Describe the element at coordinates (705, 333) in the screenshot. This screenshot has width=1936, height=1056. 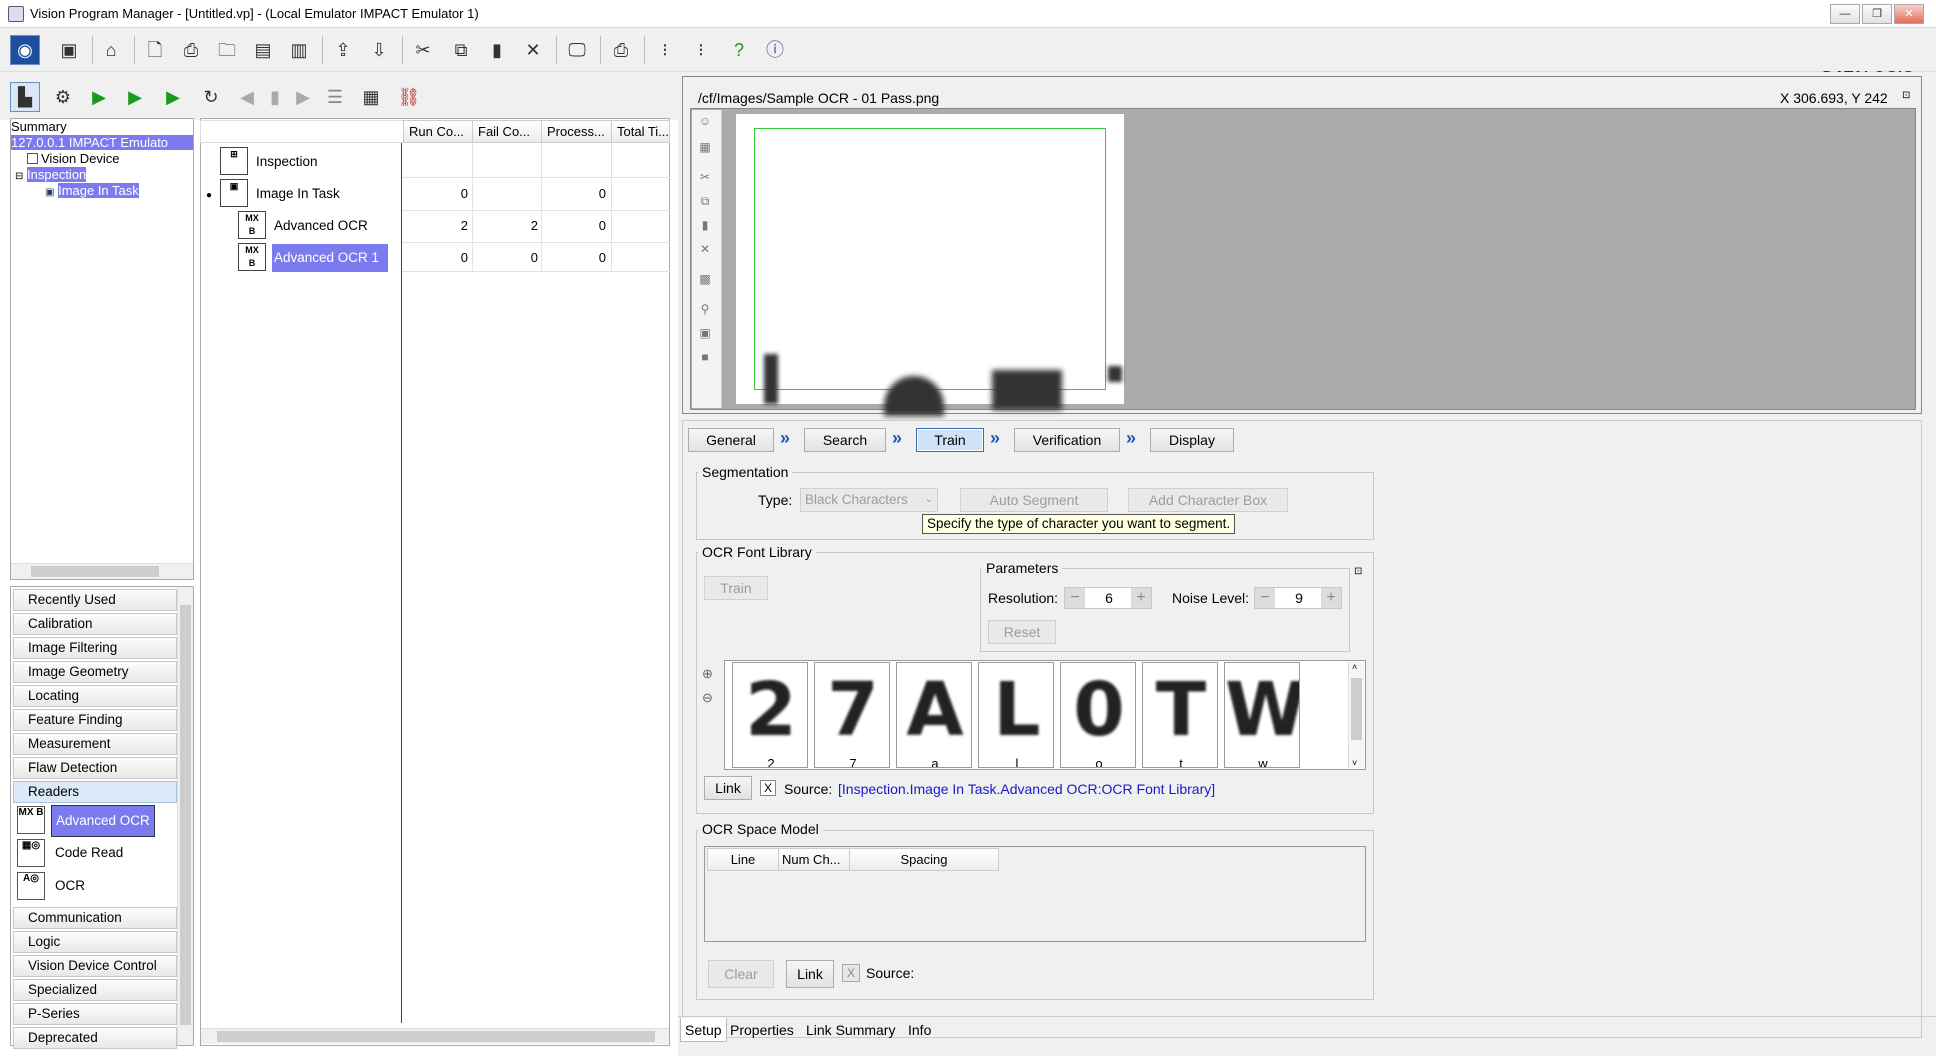
I see `image-icon: ▣` at that location.